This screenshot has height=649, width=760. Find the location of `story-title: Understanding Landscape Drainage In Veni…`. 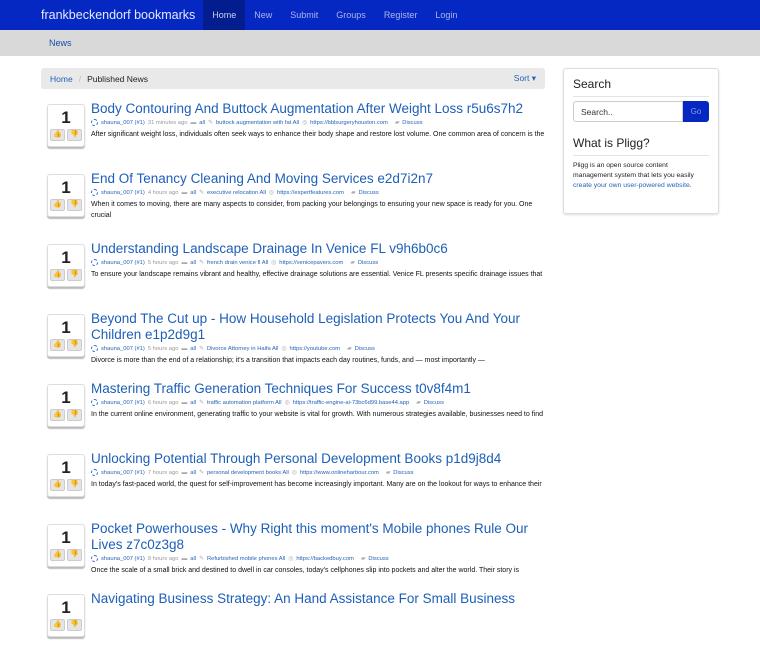

story-title: Understanding Landscape Drainage In Veni… is located at coordinates (318, 249).